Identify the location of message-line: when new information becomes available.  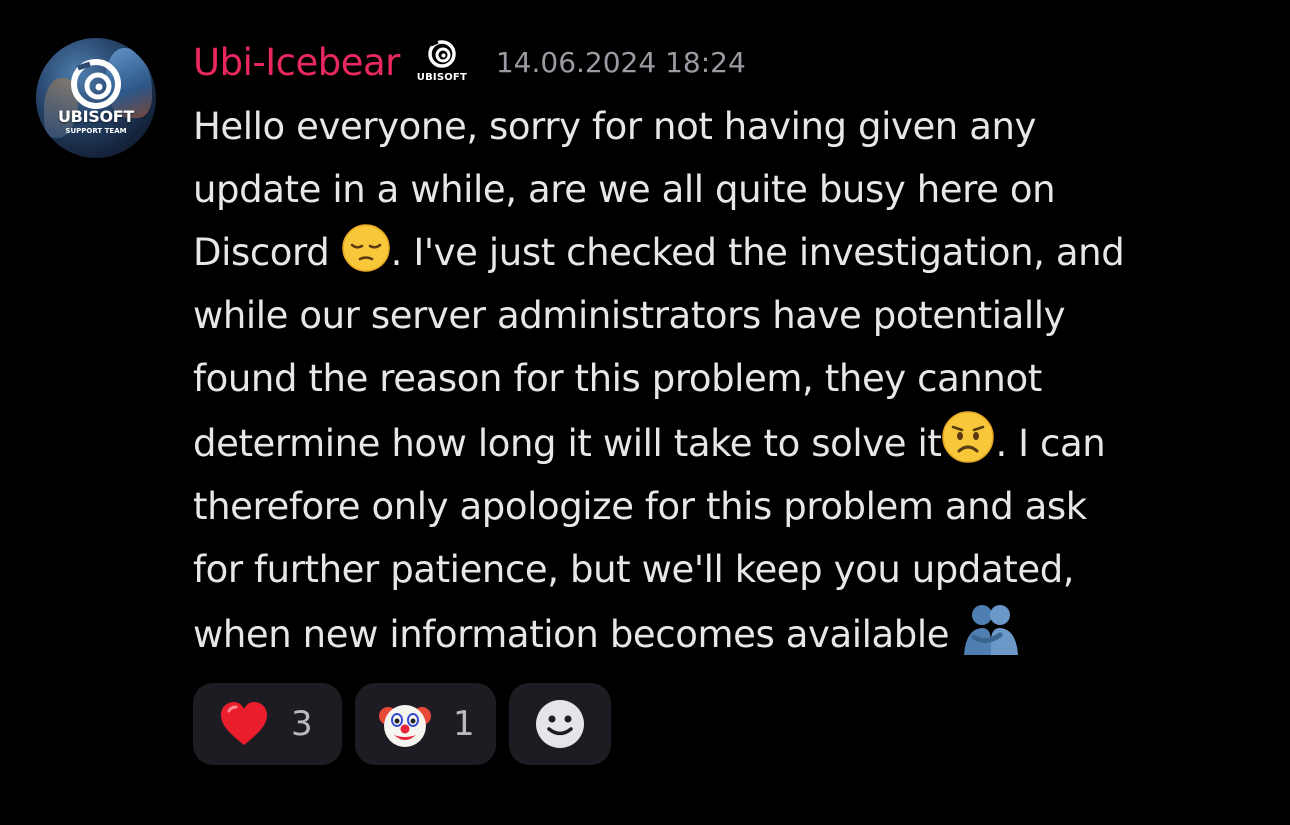
(723, 633).